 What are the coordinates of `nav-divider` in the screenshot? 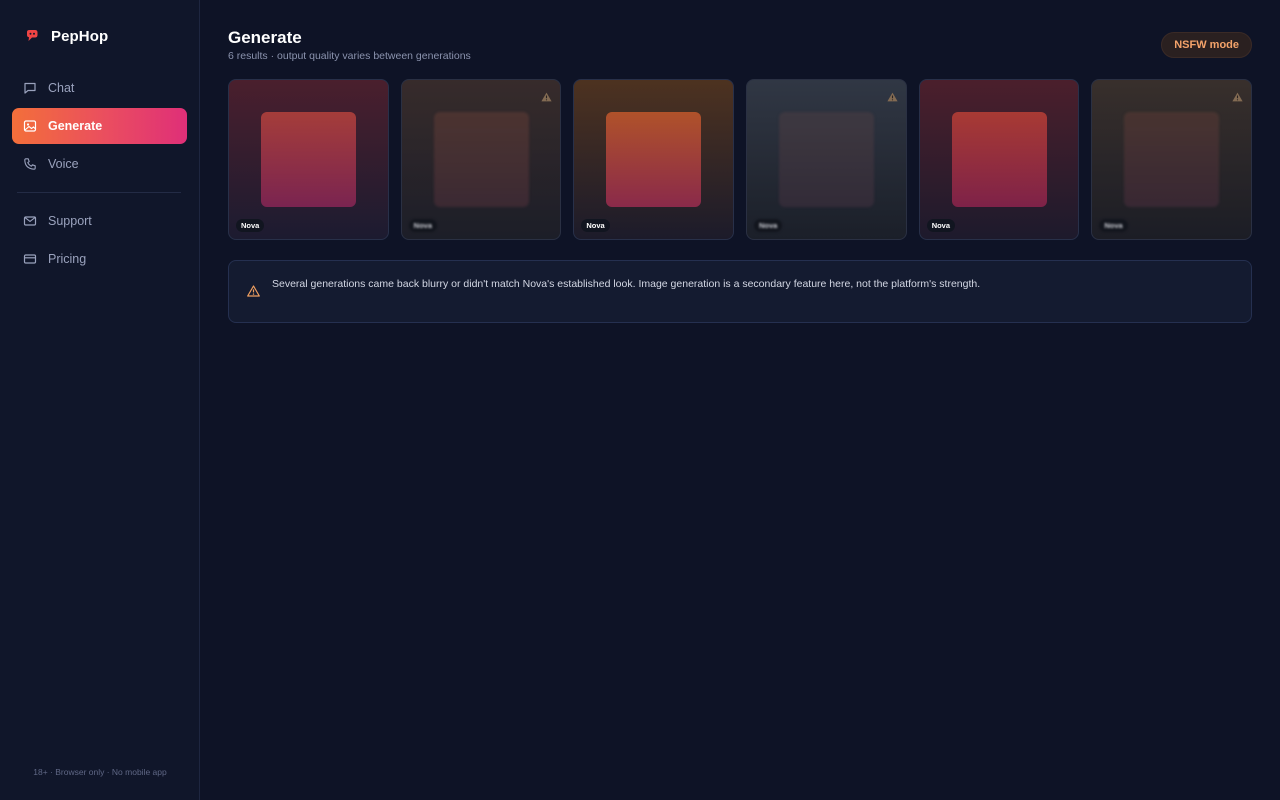 It's located at (99, 192).